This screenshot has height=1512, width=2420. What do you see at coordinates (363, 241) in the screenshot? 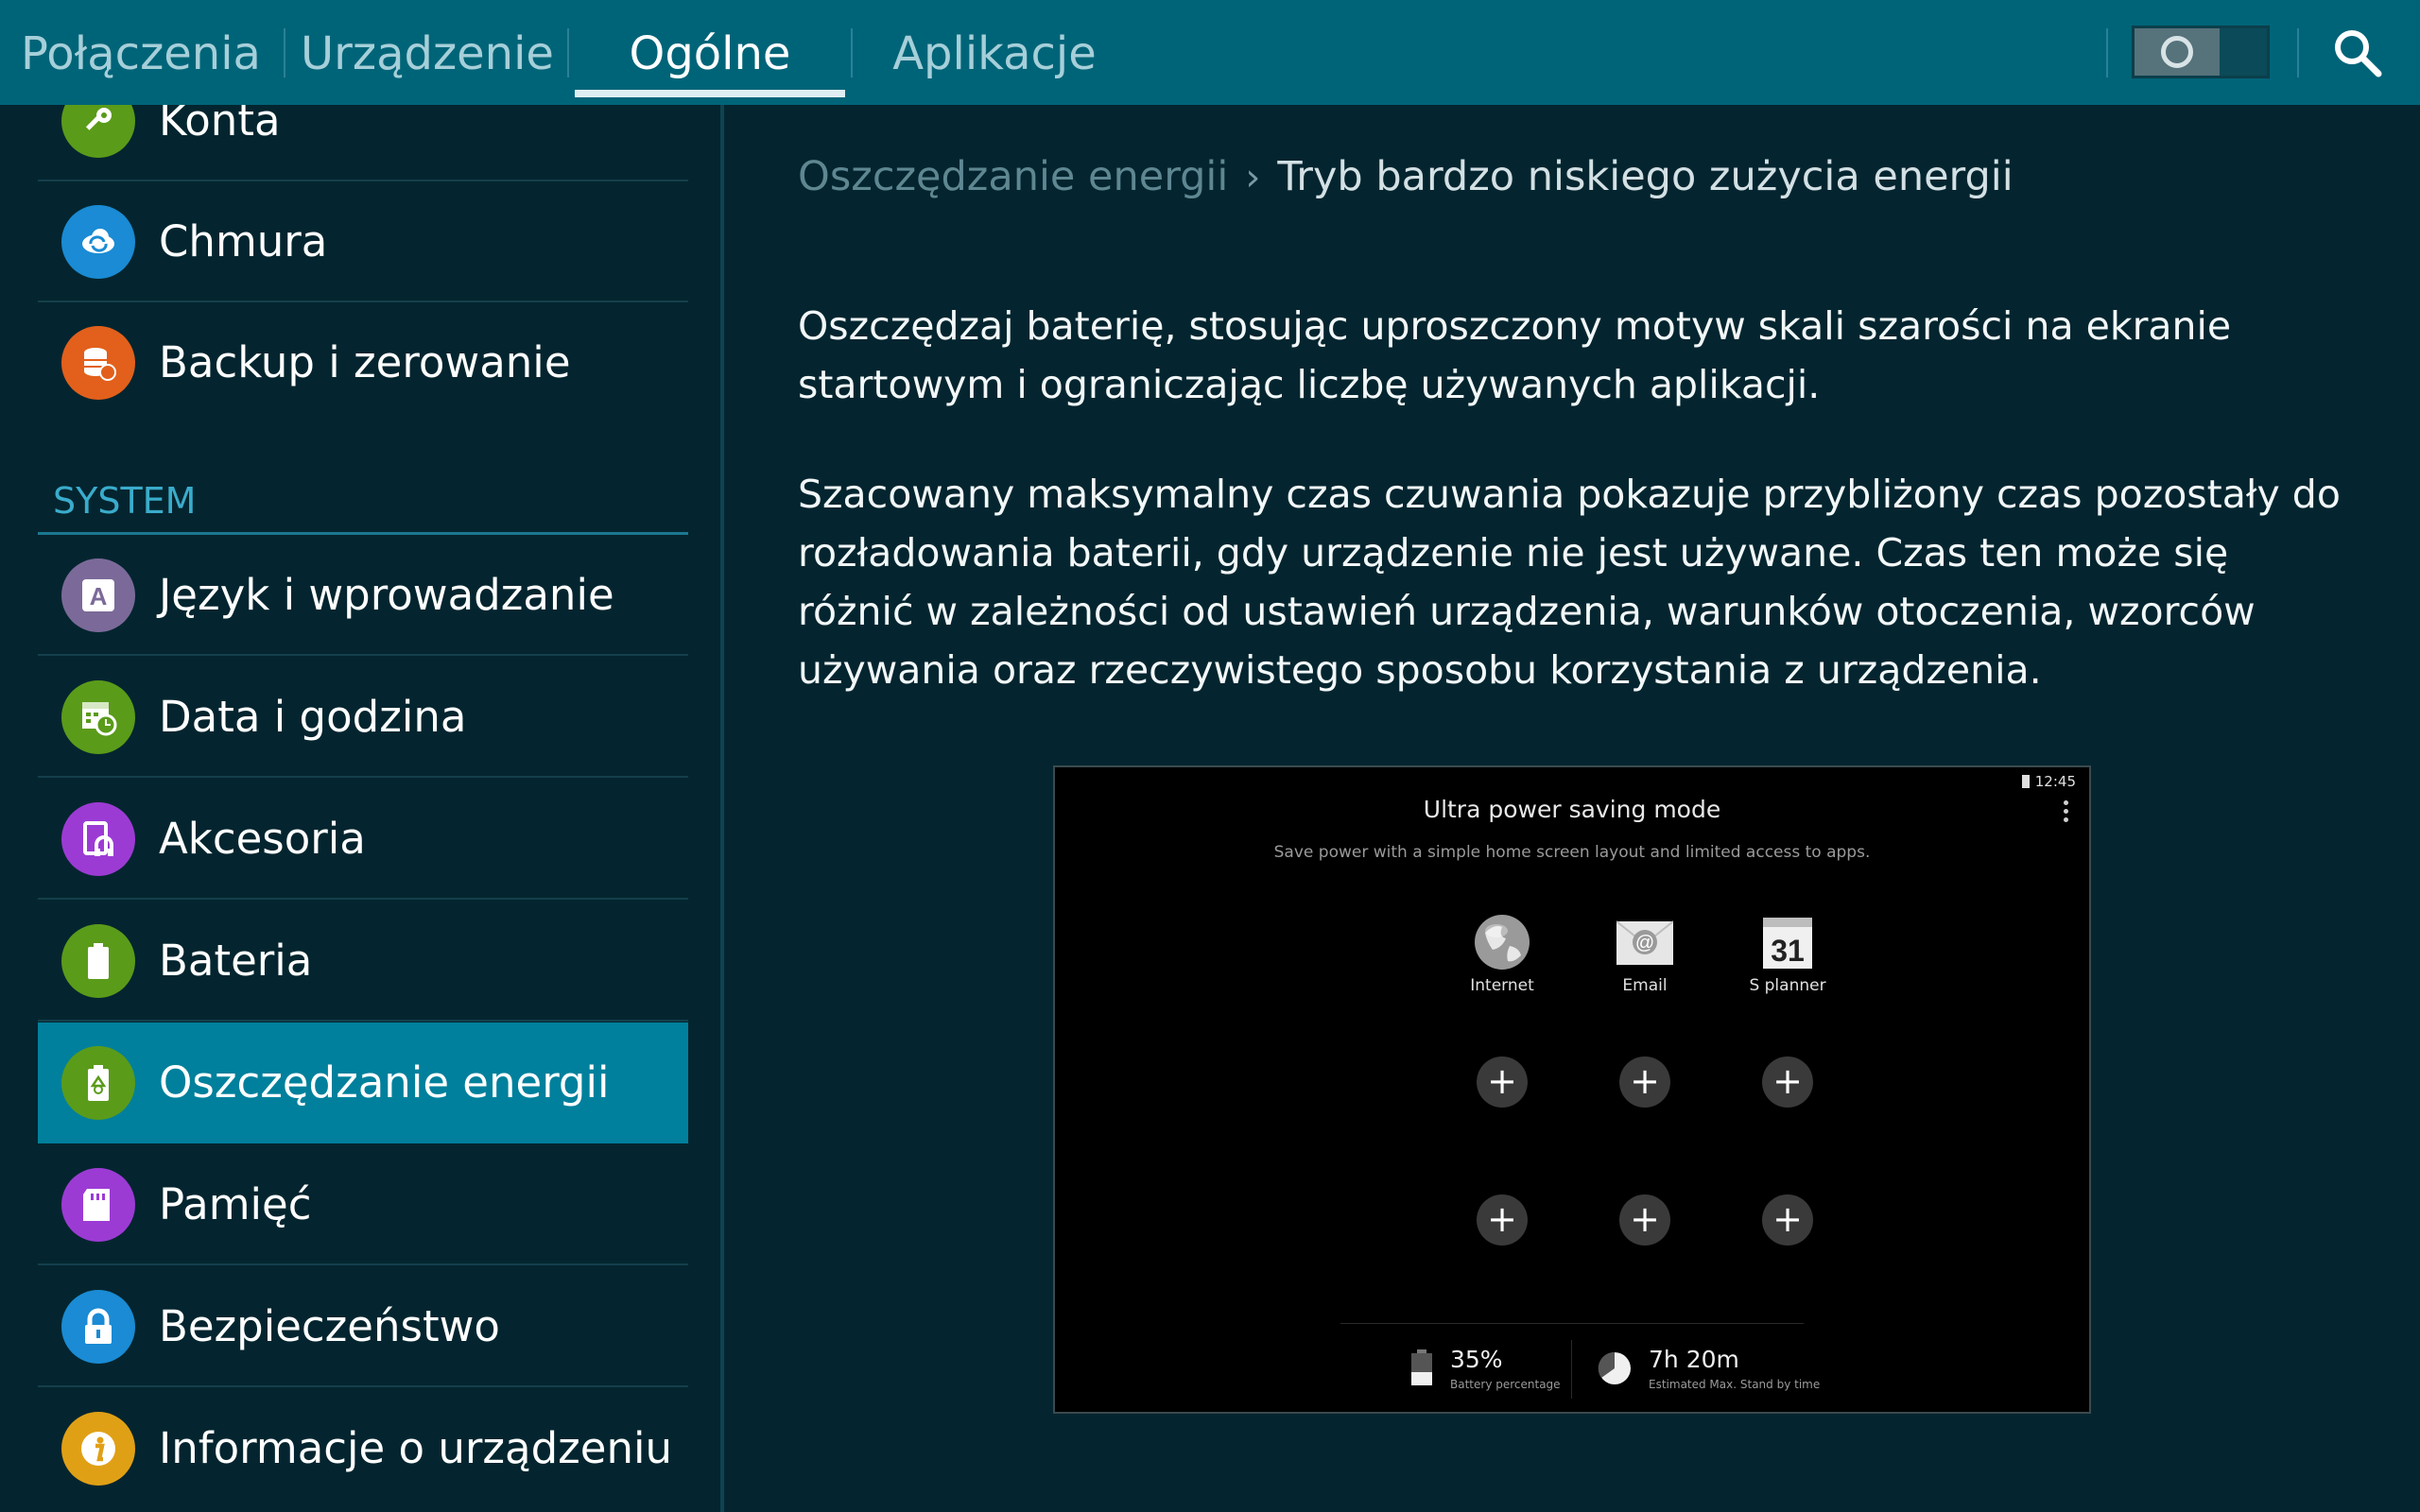
I see `sidebar-item-cloud: Chmura` at bounding box center [363, 241].